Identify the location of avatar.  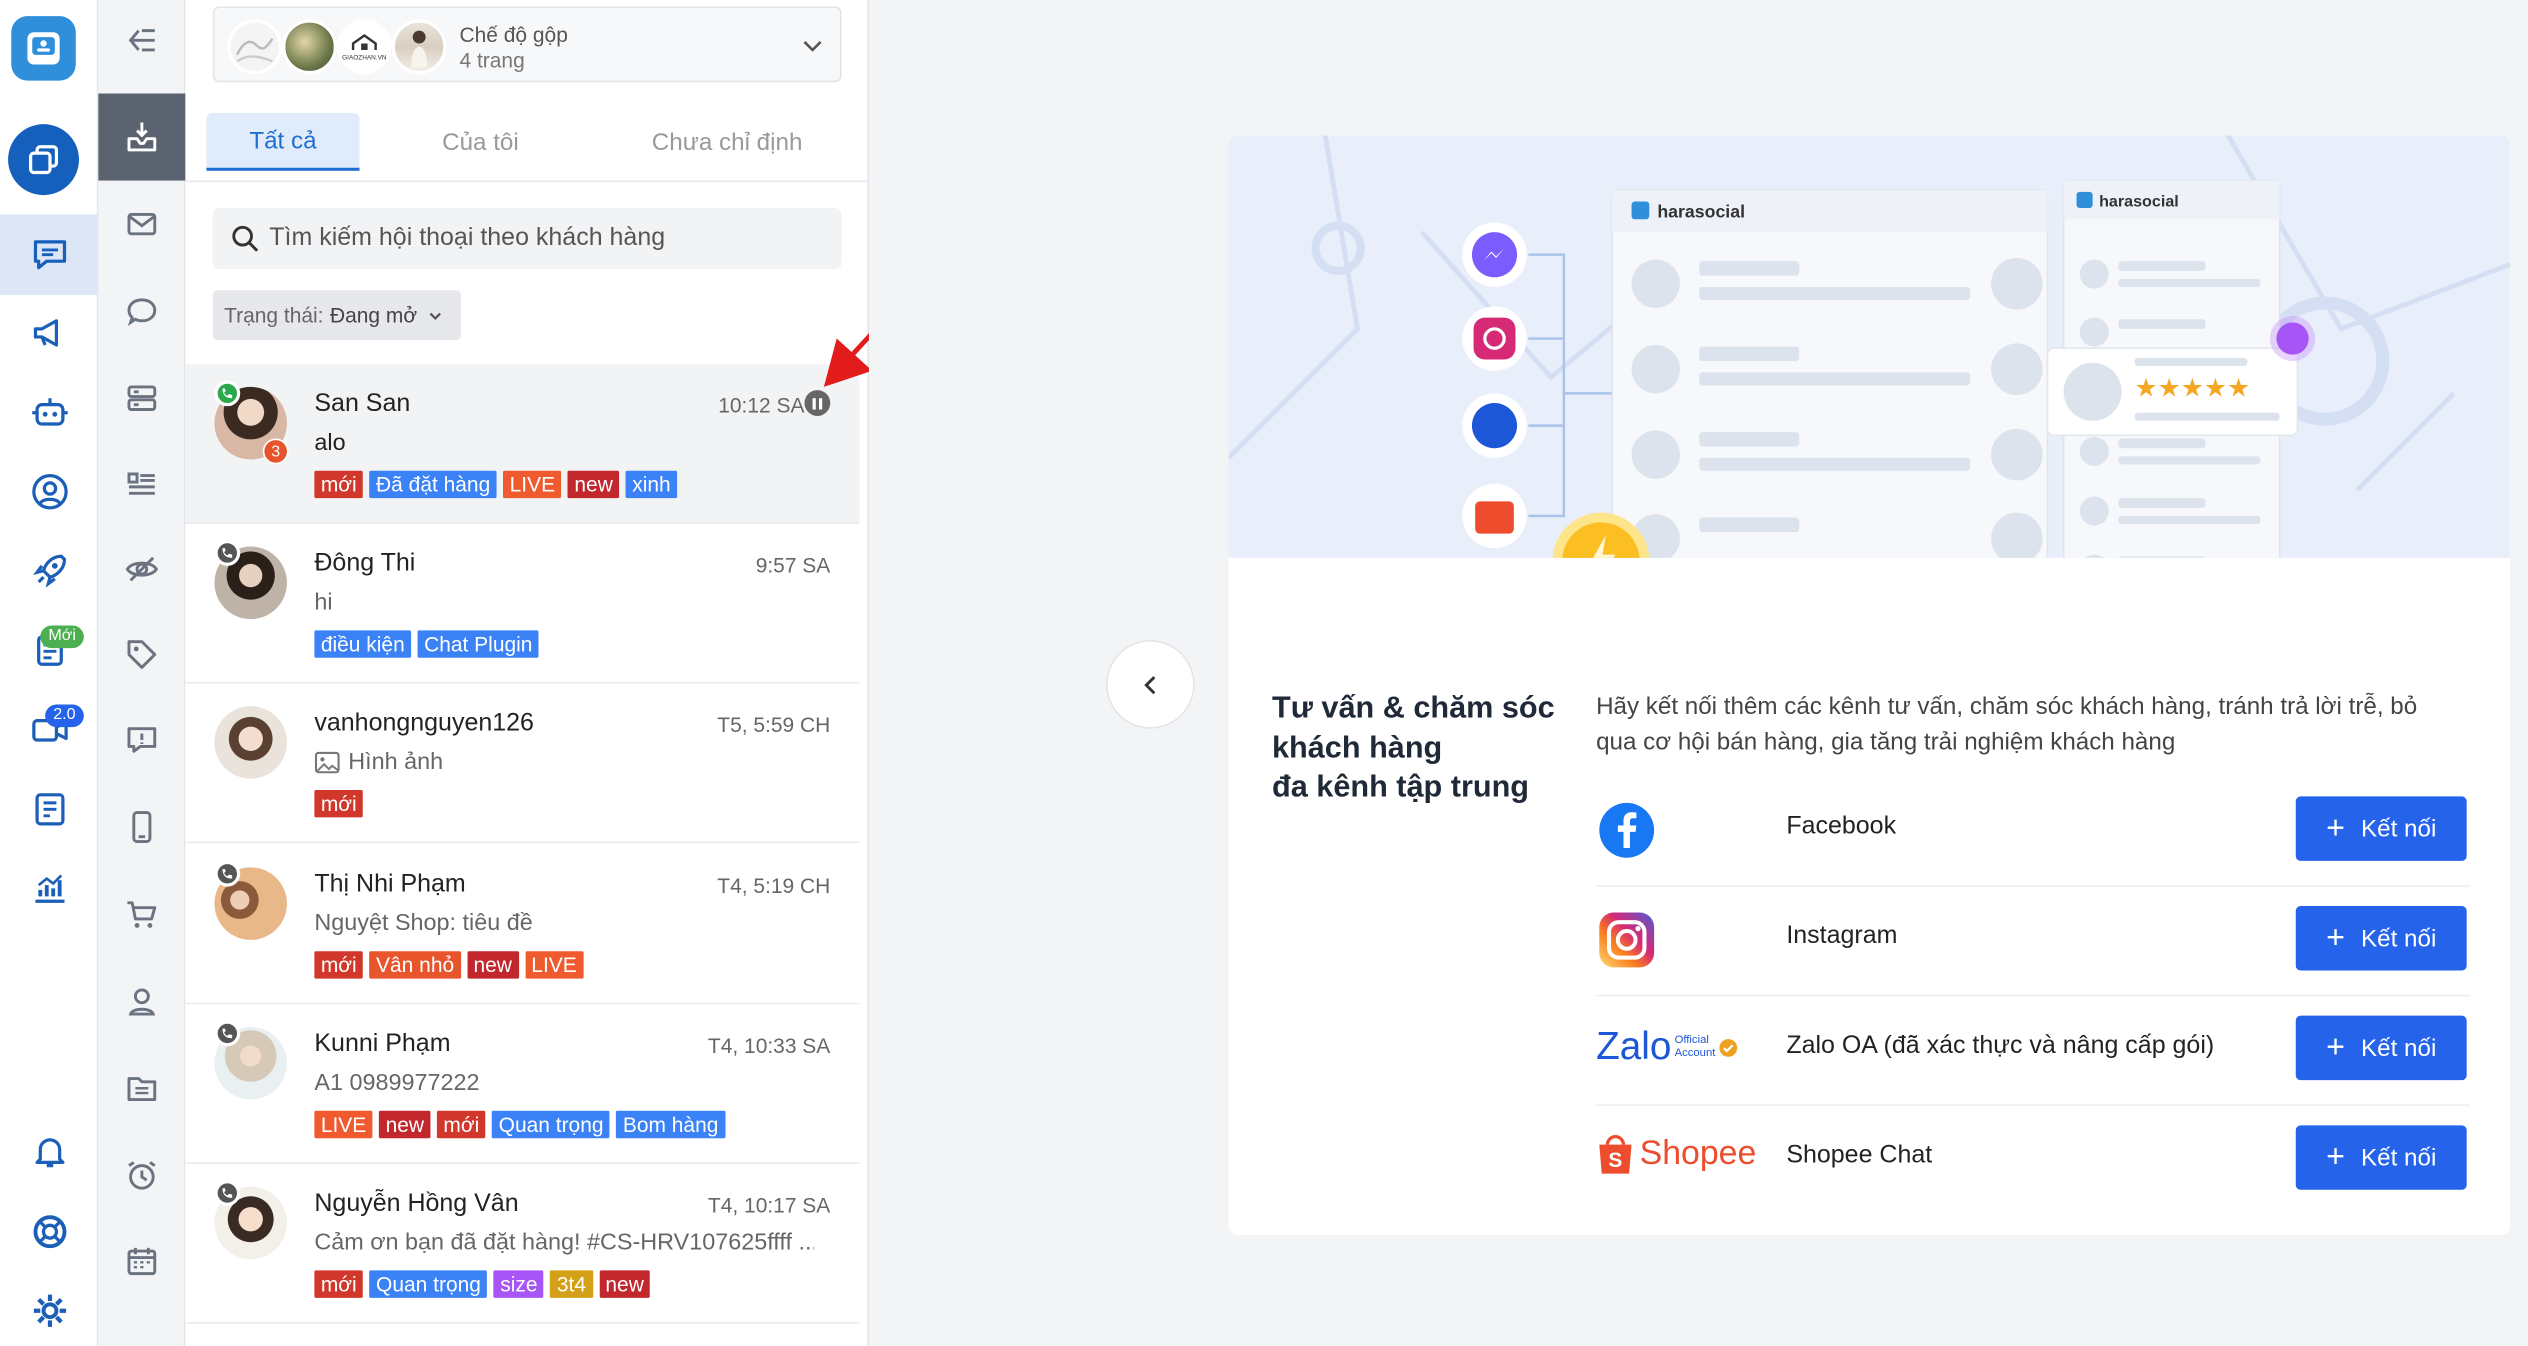
(250, 742).